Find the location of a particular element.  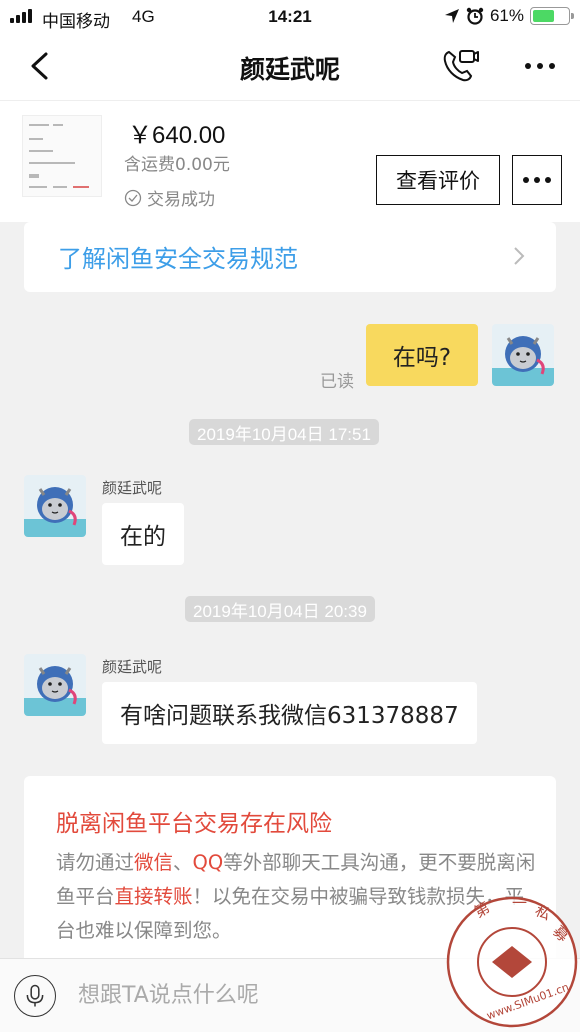

warning-highlight: QQ is located at coordinates (208, 862).